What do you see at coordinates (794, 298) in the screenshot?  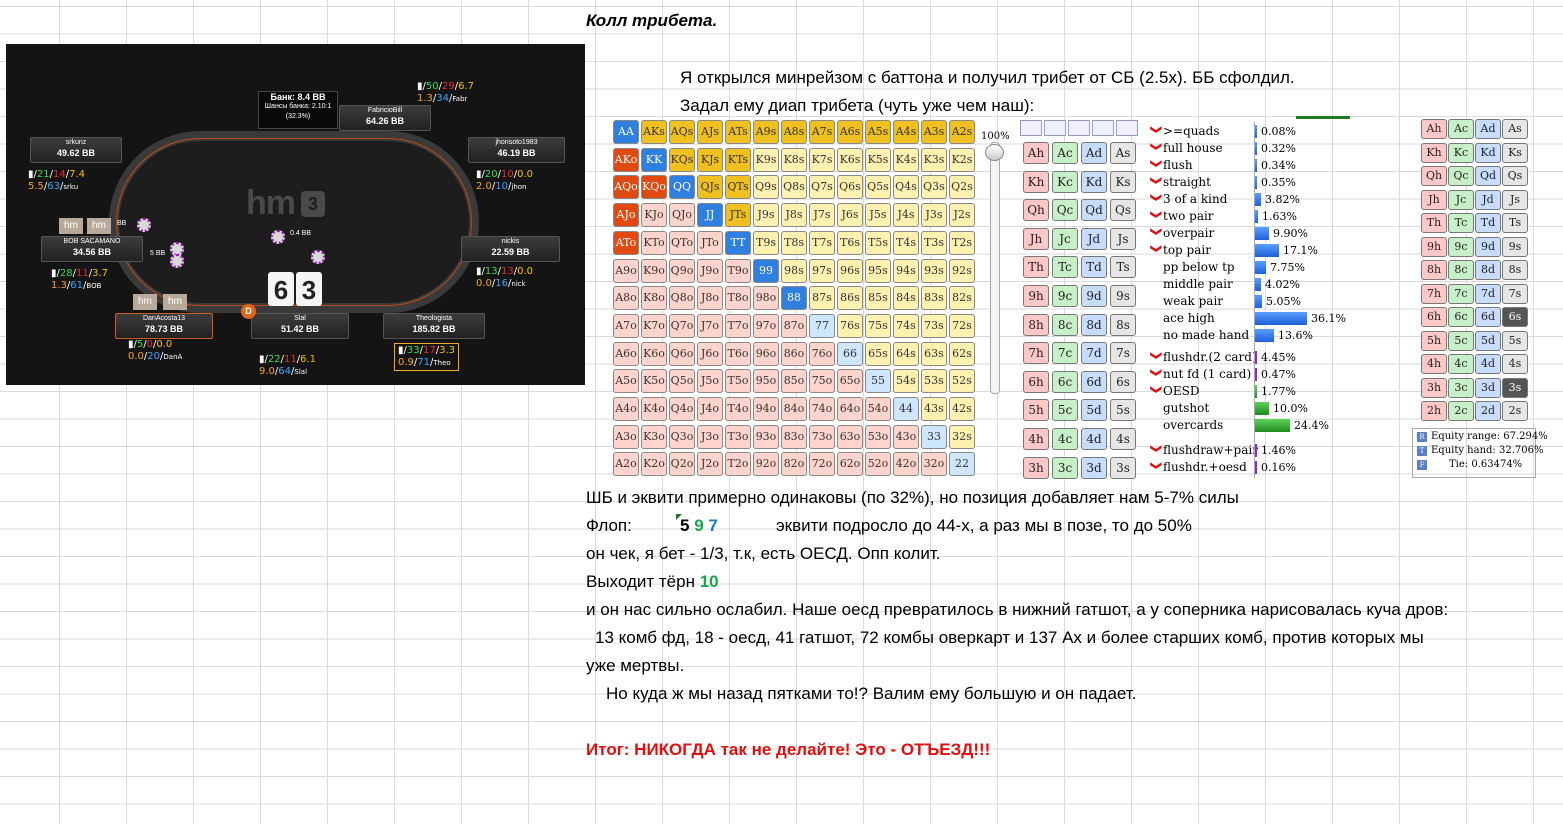 I see `range-cell: 88` at bounding box center [794, 298].